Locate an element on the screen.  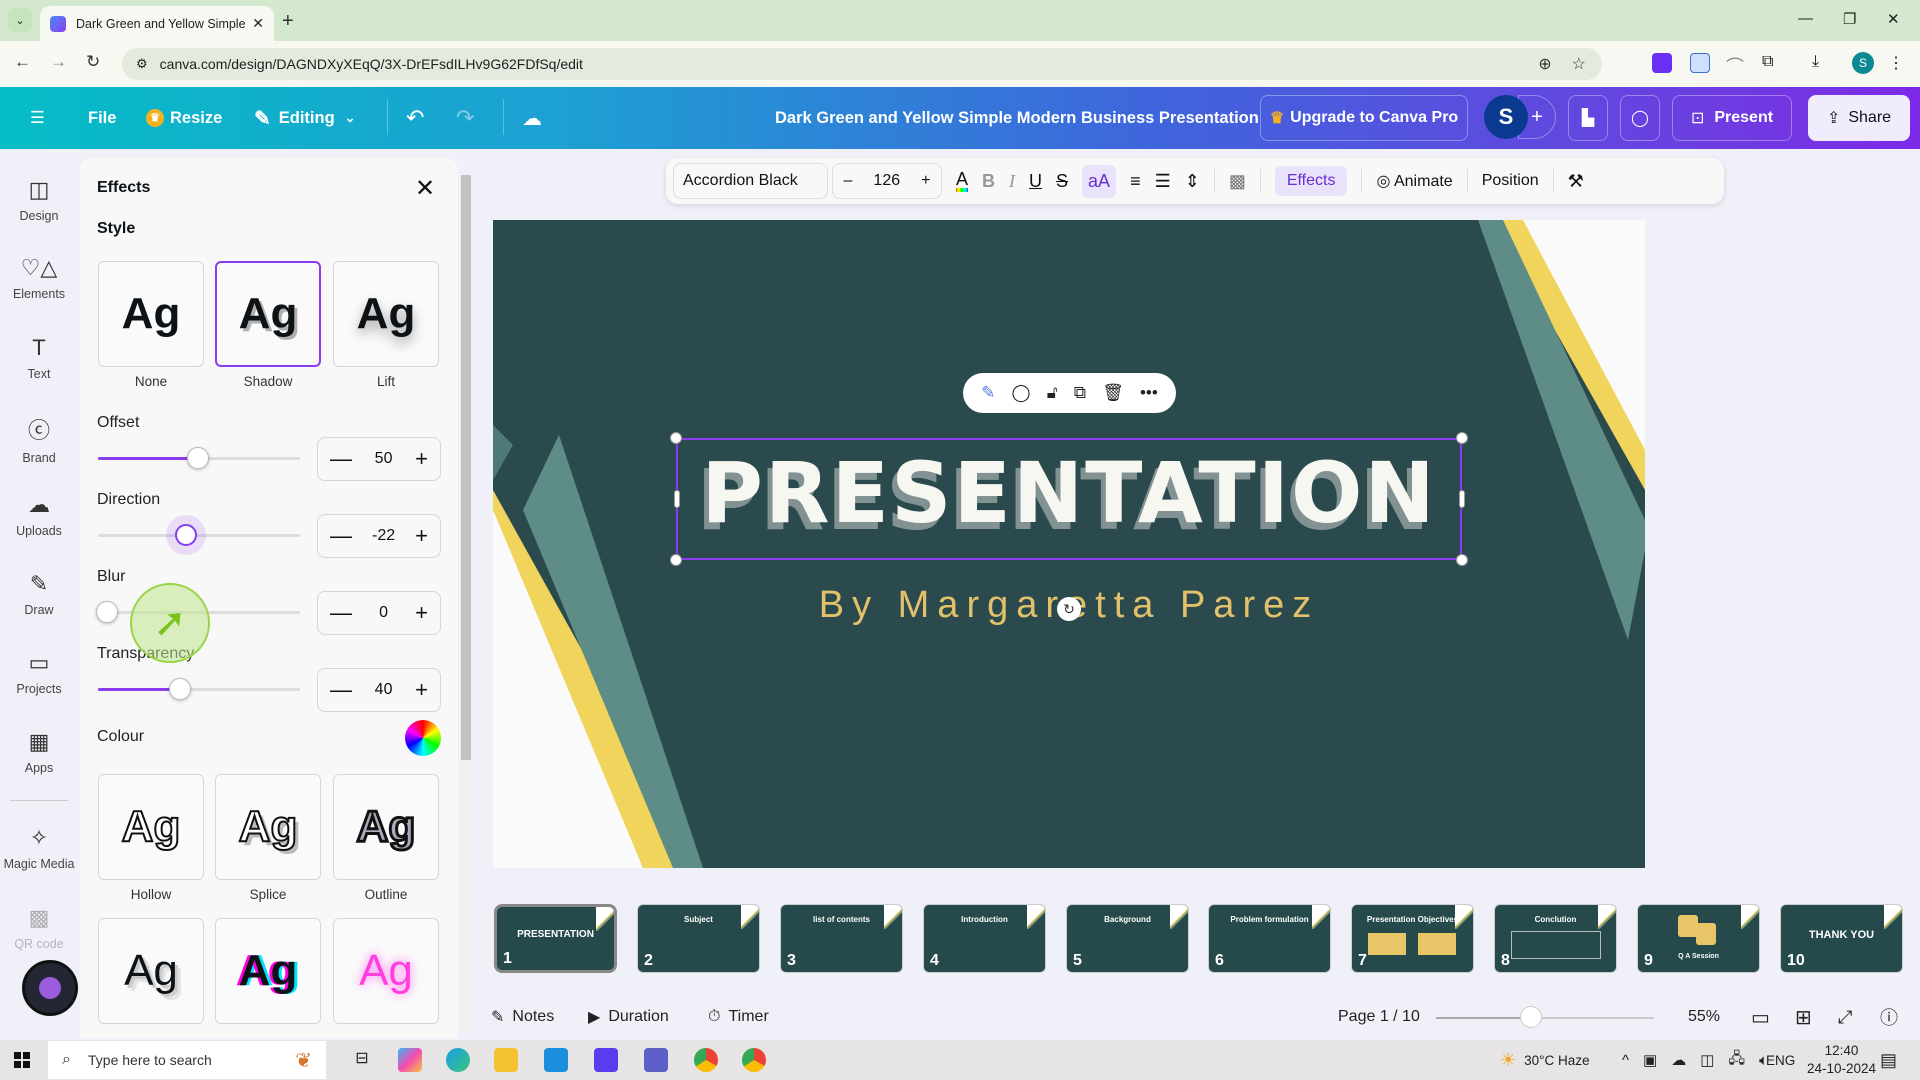
rail-item-brand: ⓒ Brand is located at coordinates (39, 439).